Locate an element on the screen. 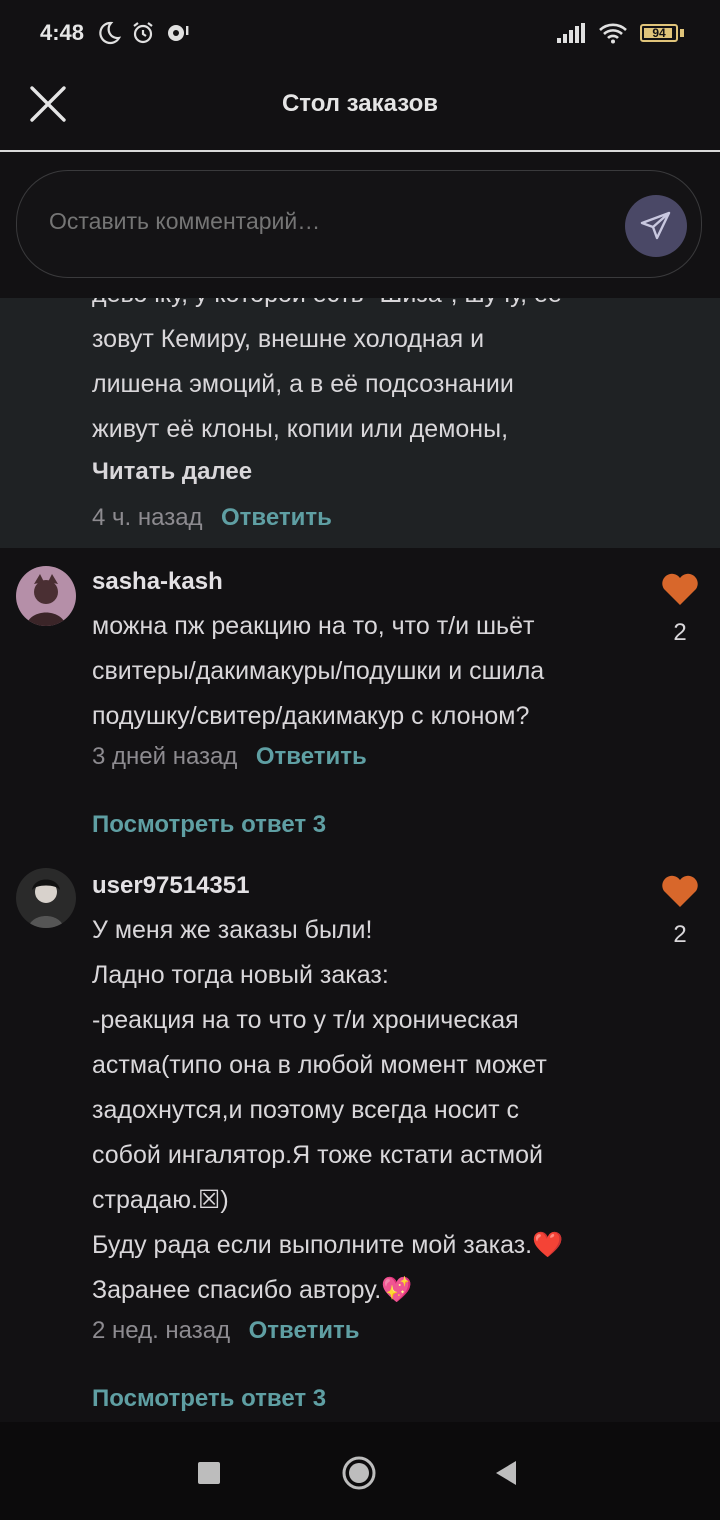  battery-tip is located at coordinates (682, 33).